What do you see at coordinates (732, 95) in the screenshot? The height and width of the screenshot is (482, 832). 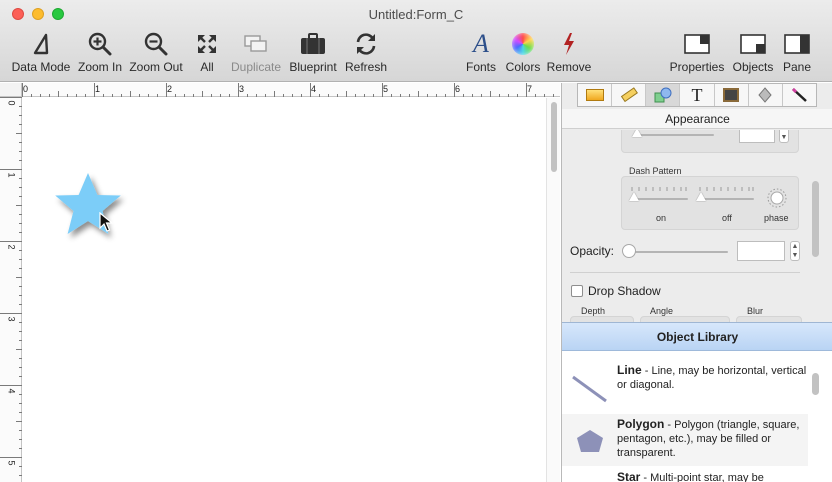 I see `tab-image` at bounding box center [732, 95].